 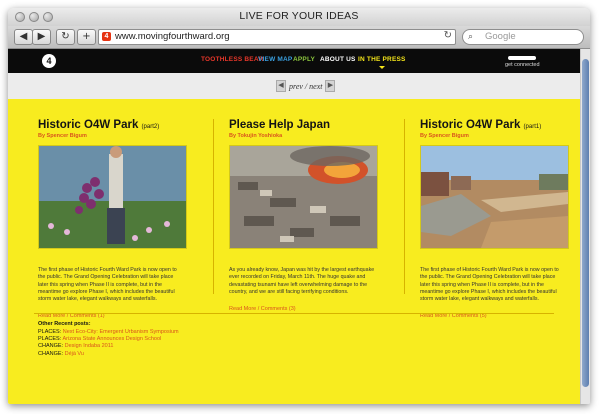 I want to click on back-button: ◀, so click(x=23, y=37).